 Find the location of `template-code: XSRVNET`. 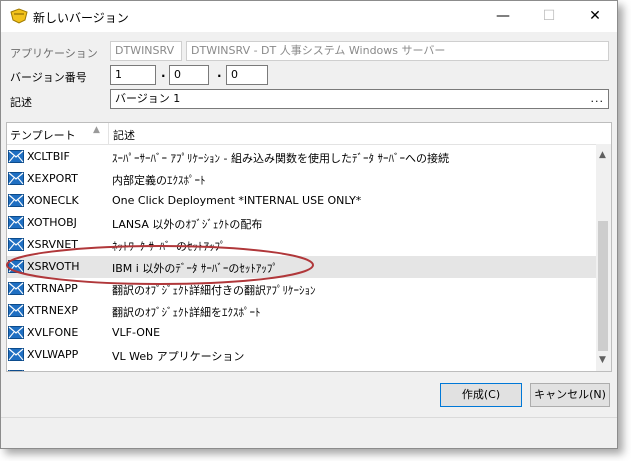

template-code: XSRVNET is located at coordinates (52, 244).